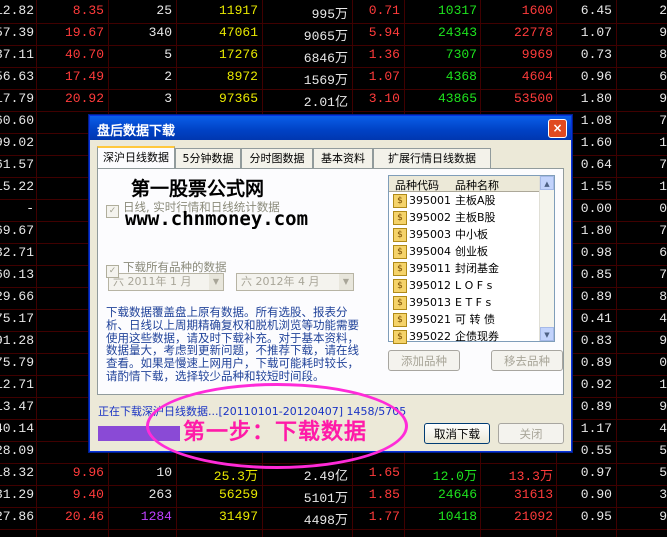  I want to click on table-cell: 17276, so click(238, 54).